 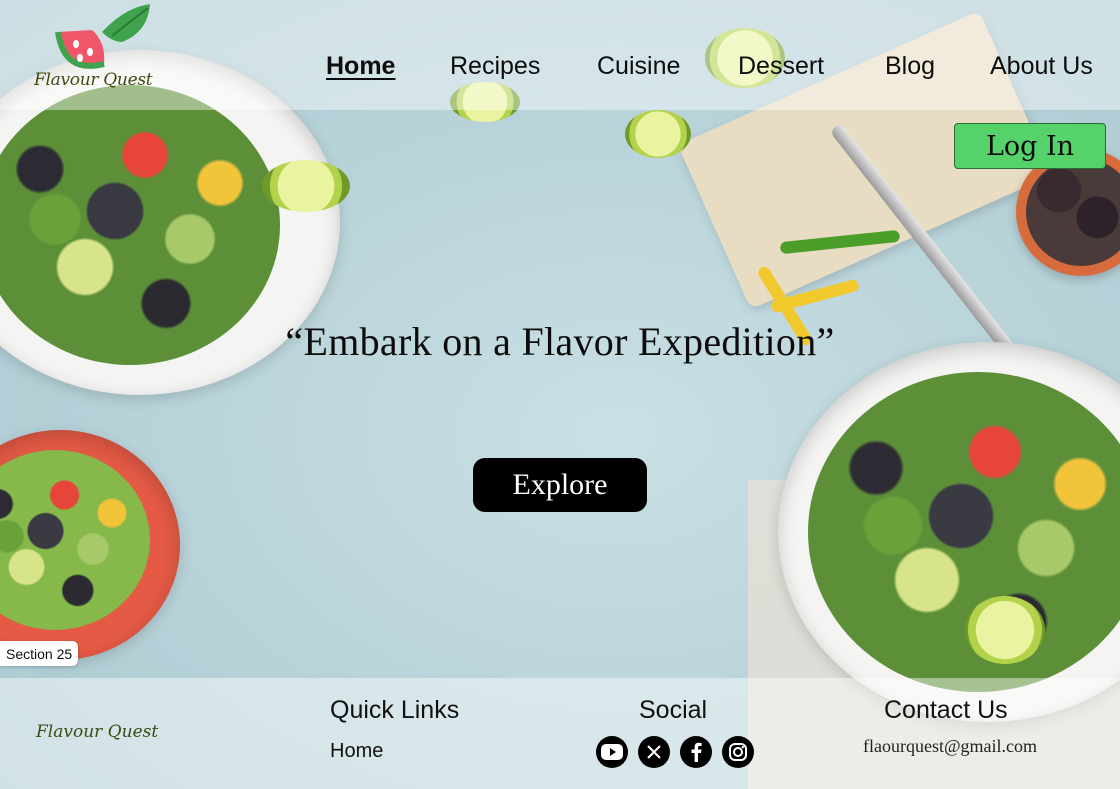 What do you see at coordinates (638, 66) in the screenshot?
I see `nav-item-cuisine: Cuisine` at bounding box center [638, 66].